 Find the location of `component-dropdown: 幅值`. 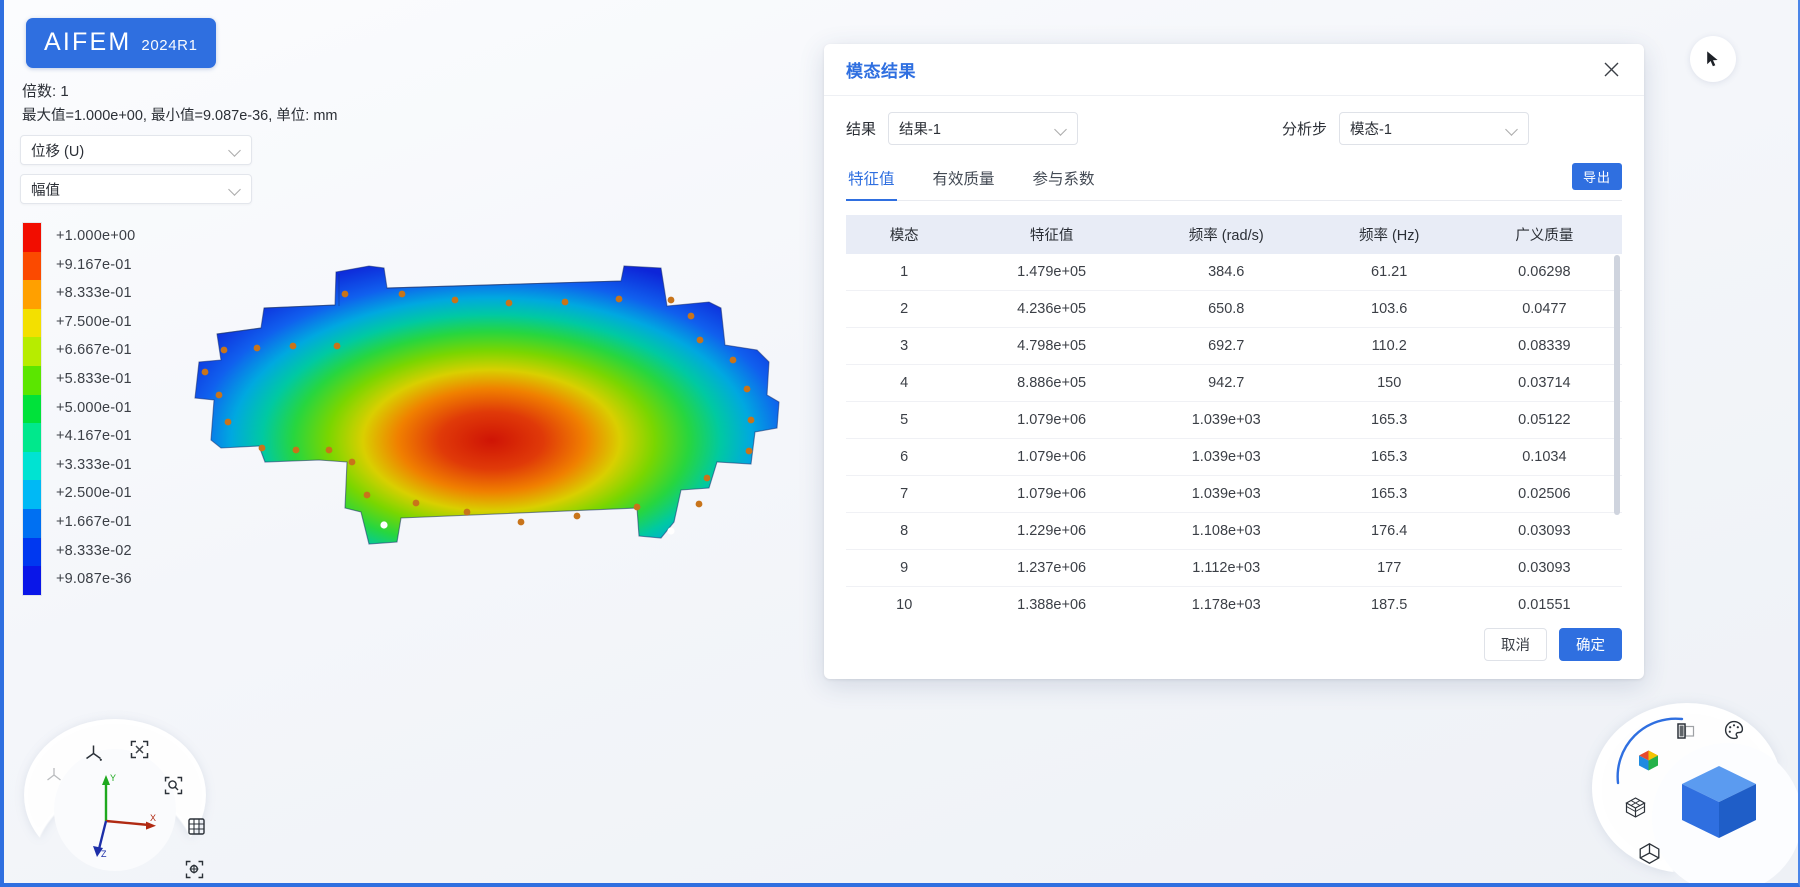

component-dropdown: 幅值 is located at coordinates (136, 189).